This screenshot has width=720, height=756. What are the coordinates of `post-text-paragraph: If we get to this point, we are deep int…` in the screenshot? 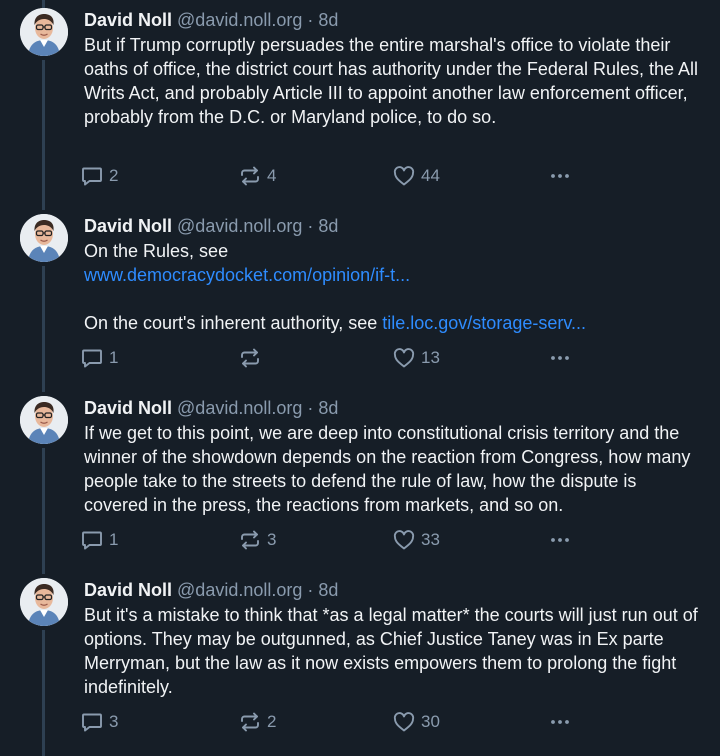 It's located at (387, 469).